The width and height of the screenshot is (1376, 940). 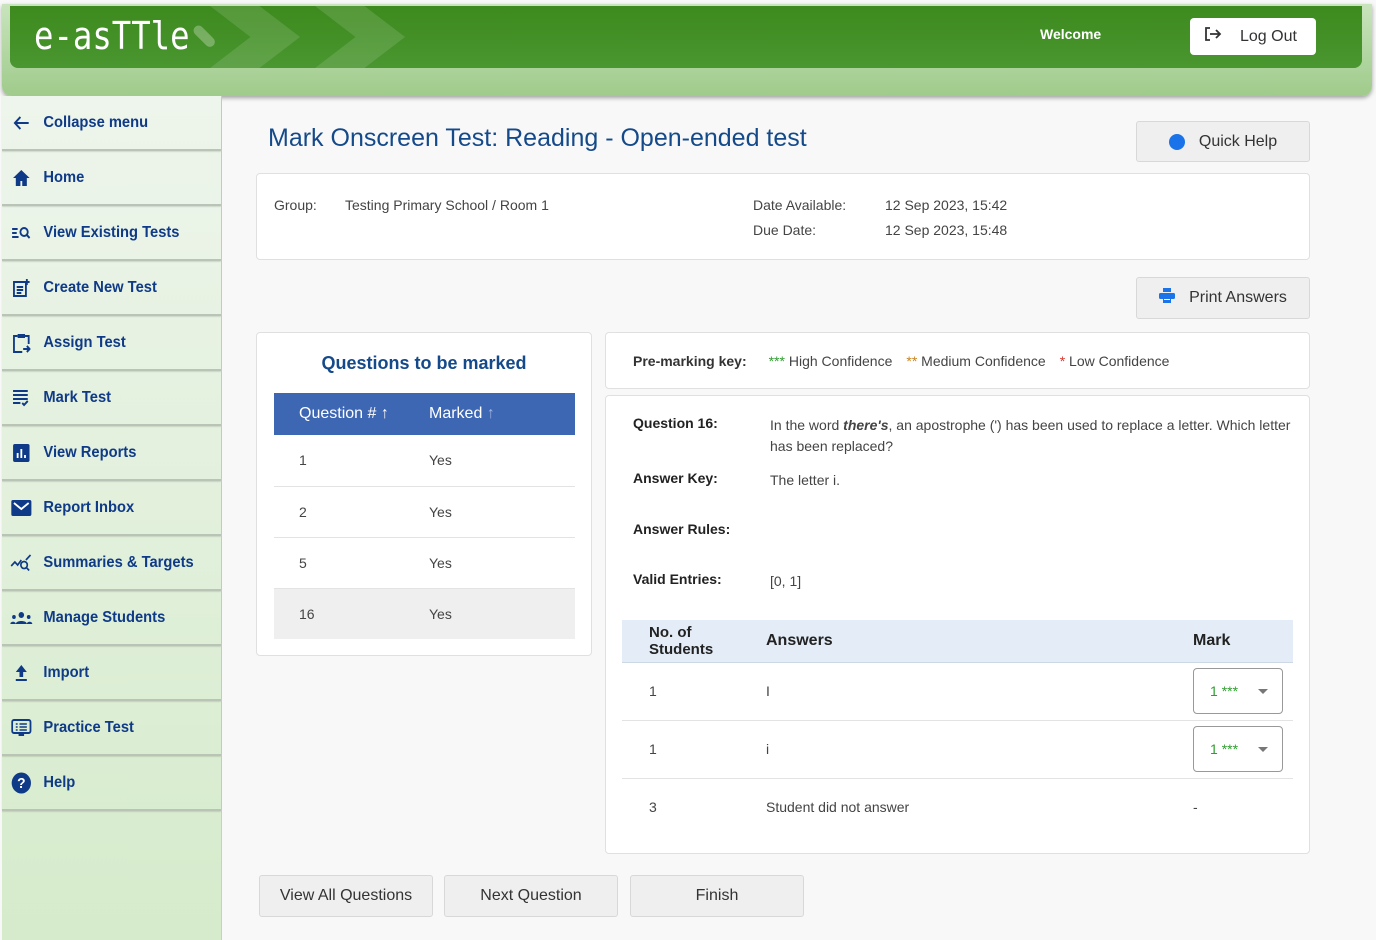 I want to click on sidebar-item-label: Summaries & Targets, so click(x=118, y=562).